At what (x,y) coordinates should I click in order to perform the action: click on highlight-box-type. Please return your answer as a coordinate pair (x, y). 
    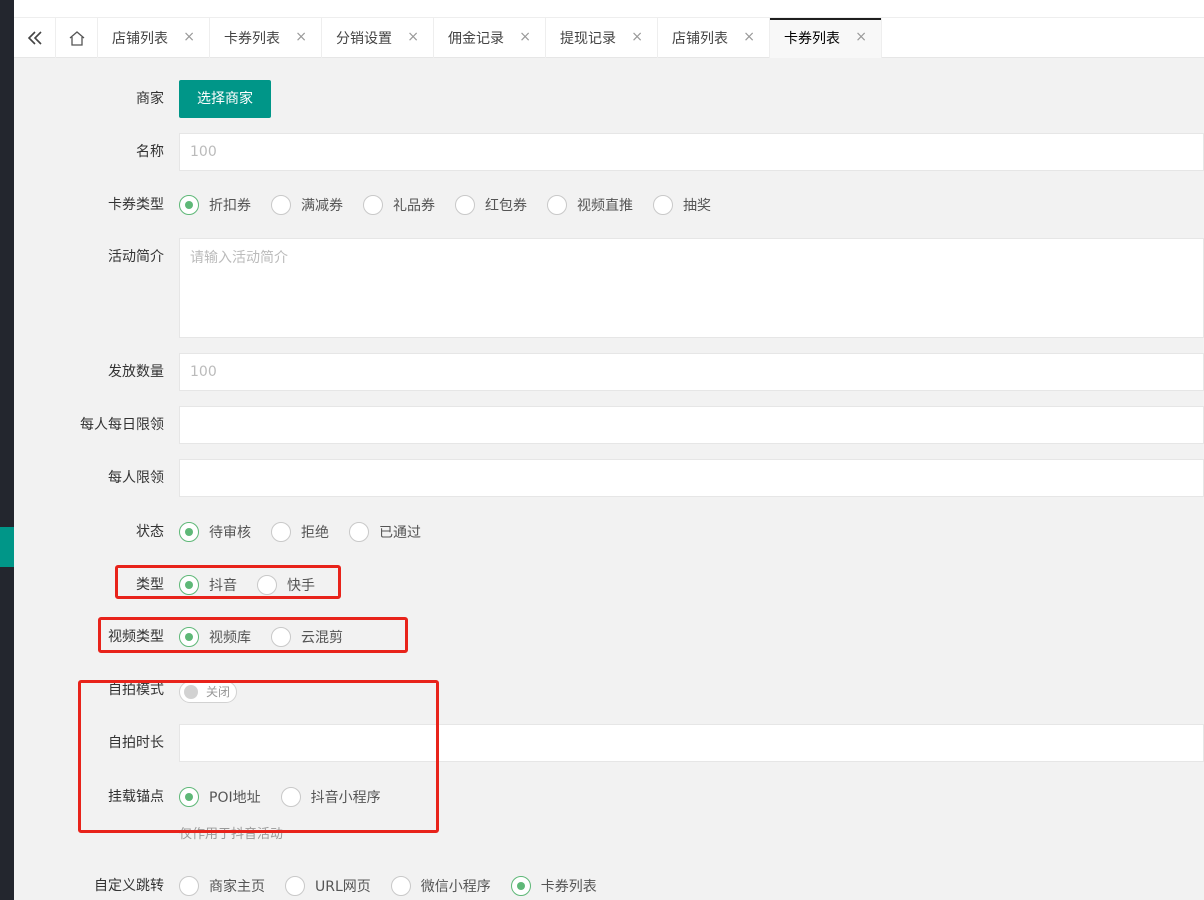
    Looking at the image, I should click on (228, 582).